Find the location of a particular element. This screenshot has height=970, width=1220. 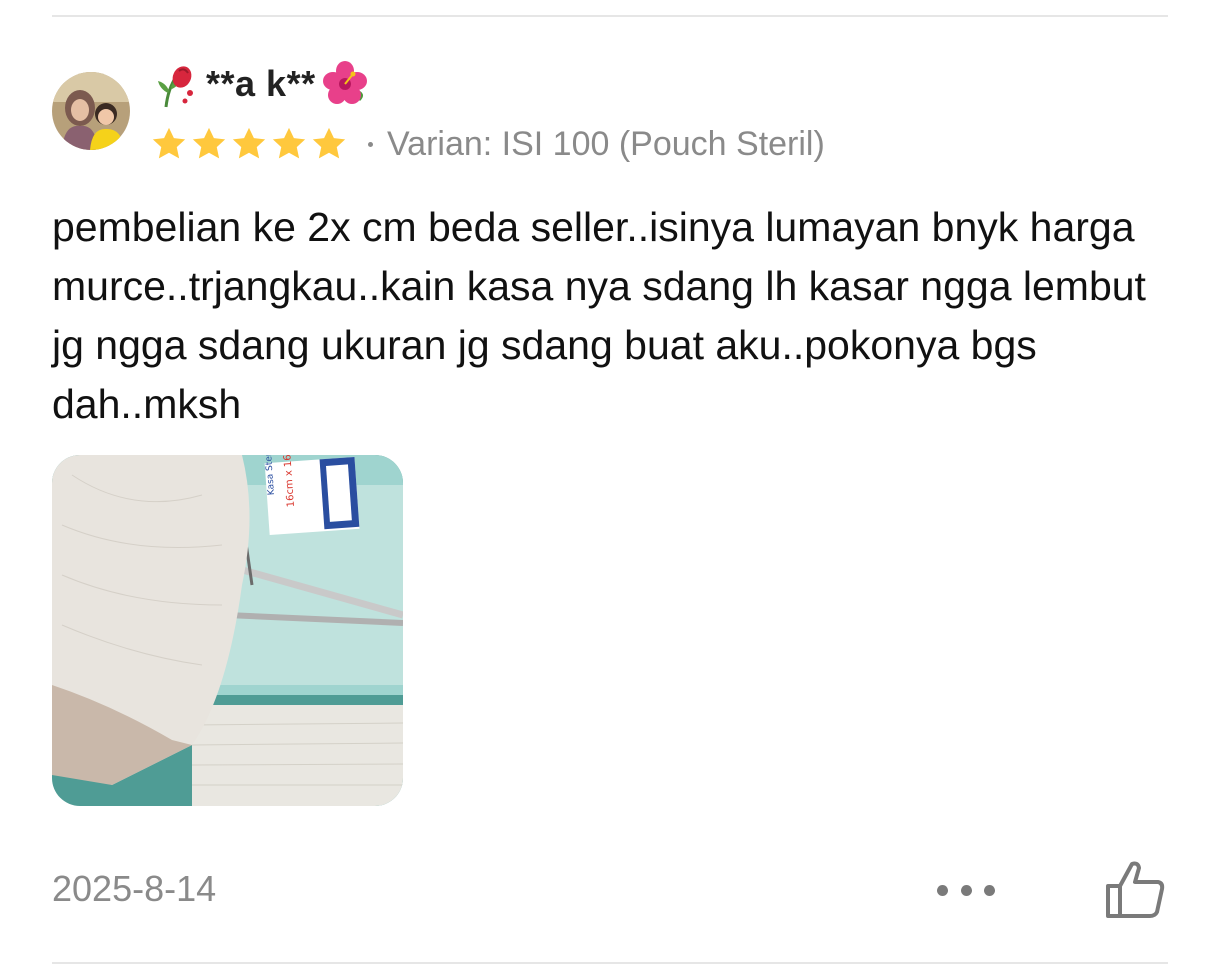

reviewer-avatar is located at coordinates (91, 111).